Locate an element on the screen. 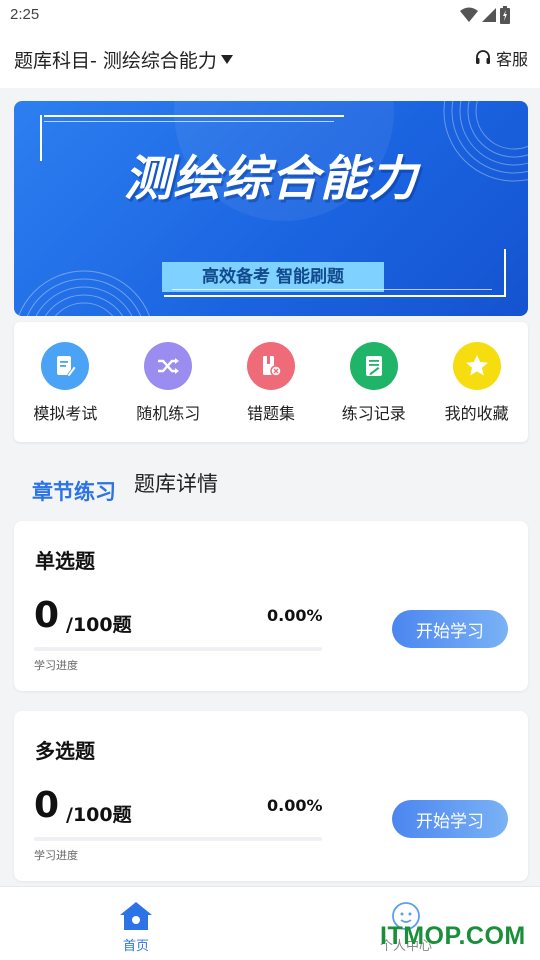  nav-home: 首页 is located at coordinates (136, 927).